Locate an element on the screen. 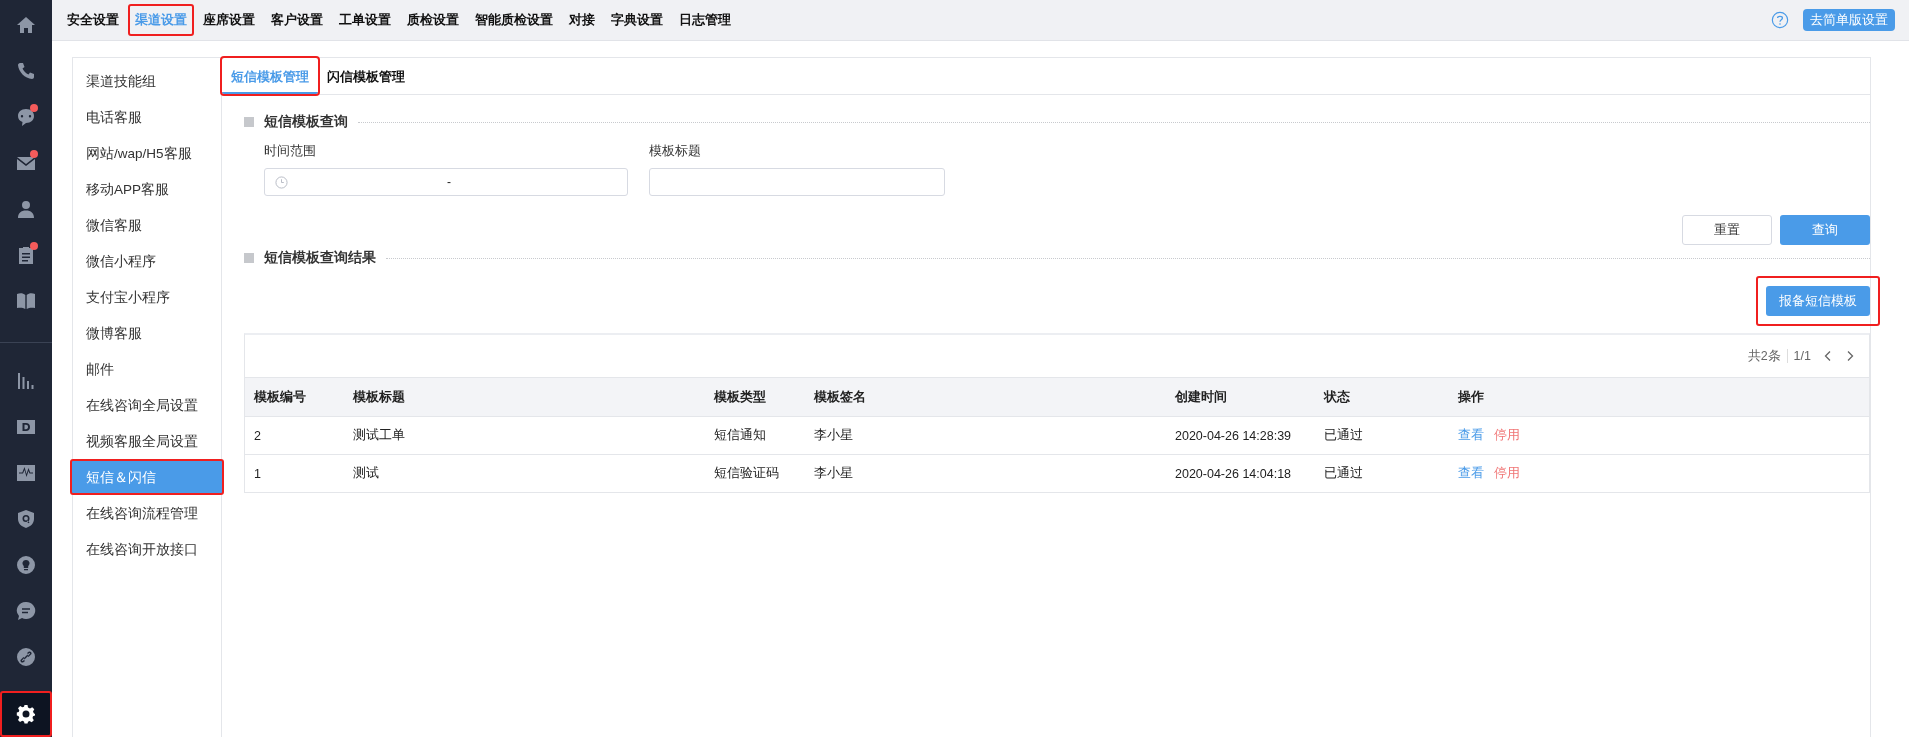 Image resolution: width=1909 pixels, height=737 pixels. sidebar-item: 在线咨询全局设置 is located at coordinates (146, 405).